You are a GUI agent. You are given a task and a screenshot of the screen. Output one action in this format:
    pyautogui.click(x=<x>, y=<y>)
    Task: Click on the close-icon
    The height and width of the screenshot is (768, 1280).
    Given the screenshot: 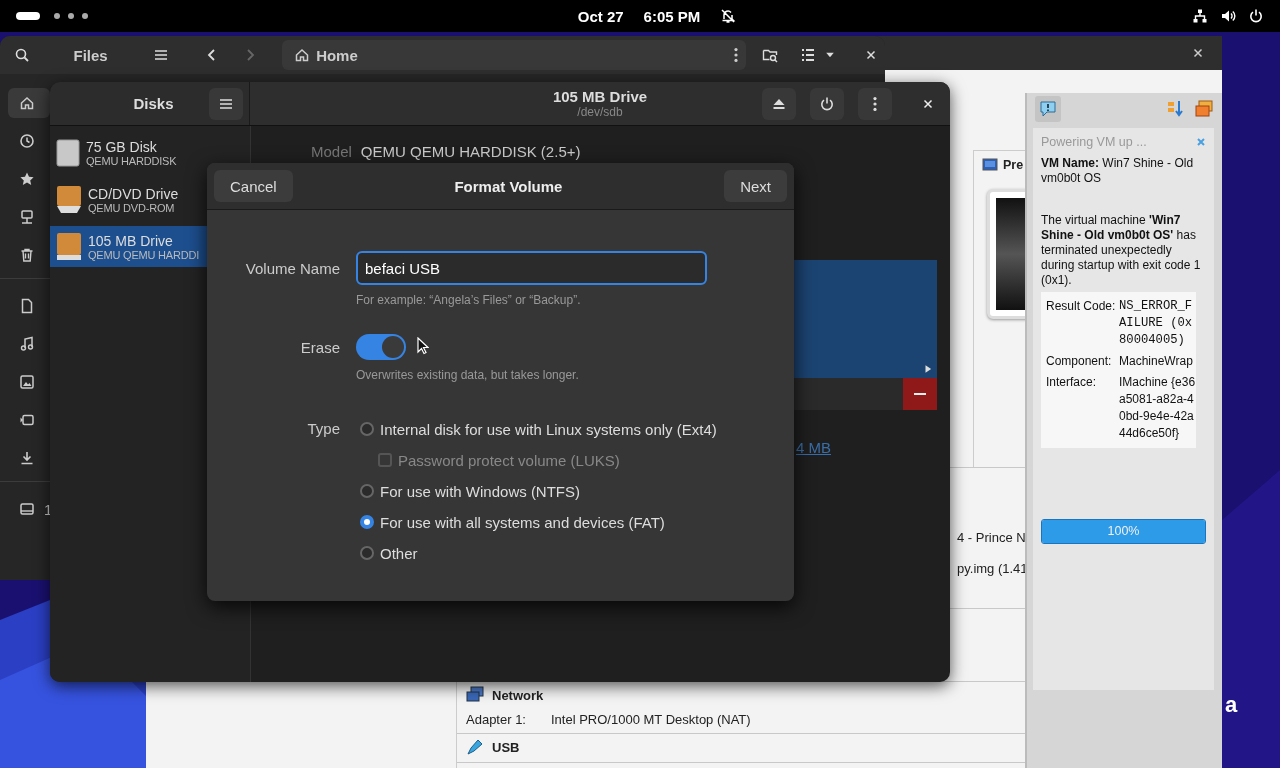 What is the action you would take?
    pyautogui.click(x=1198, y=53)
    